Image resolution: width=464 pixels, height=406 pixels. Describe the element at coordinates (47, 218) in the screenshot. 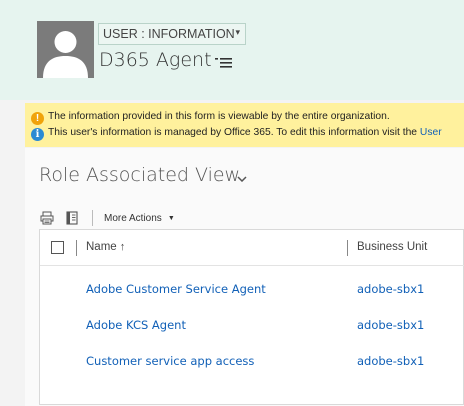

I see `print-icon` at that location.